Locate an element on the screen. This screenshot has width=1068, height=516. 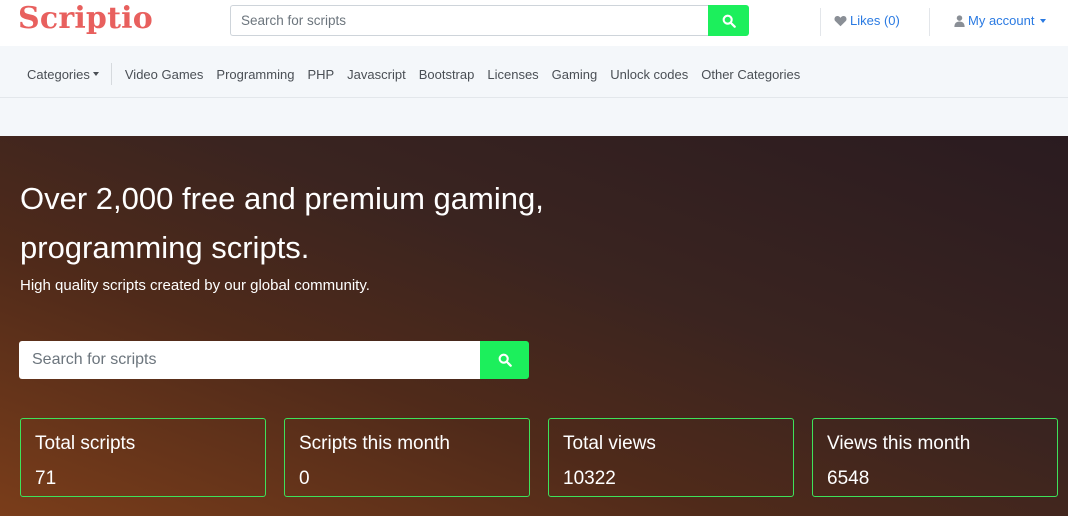
my-account-dropdown: My account is located at coordinates (1000, 20).